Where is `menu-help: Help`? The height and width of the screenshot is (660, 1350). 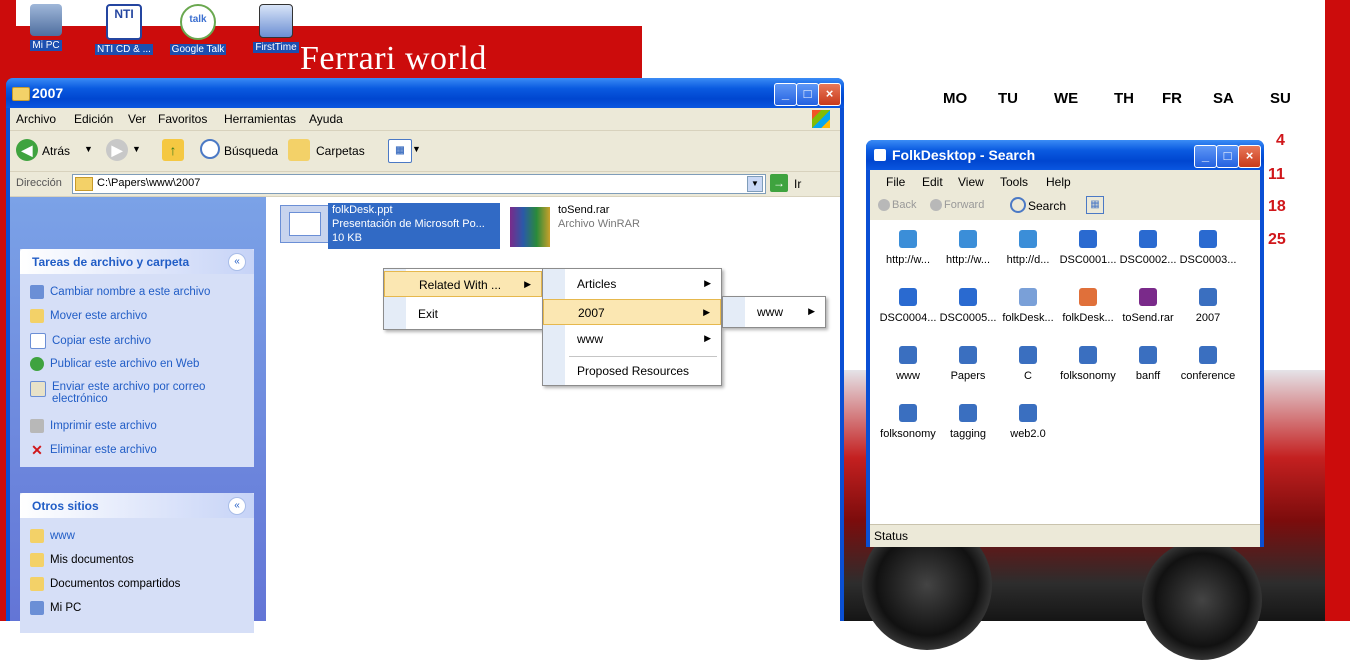
menu-help: Help is located at coordinates (1058, 182).